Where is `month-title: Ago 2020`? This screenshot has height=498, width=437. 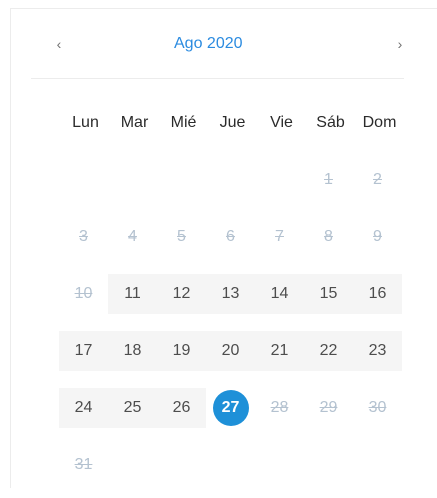 month-title: Ago 2020 is located at coordinates (208, 44).